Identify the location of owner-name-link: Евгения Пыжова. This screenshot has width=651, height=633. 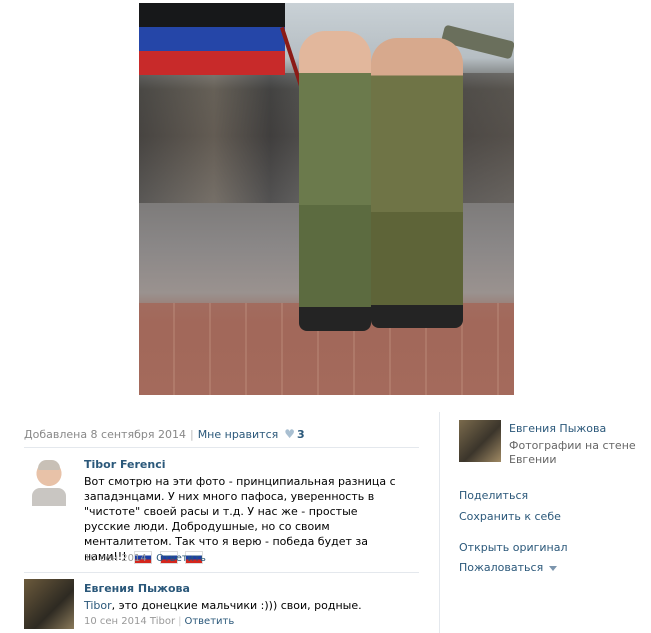
(557, 428).